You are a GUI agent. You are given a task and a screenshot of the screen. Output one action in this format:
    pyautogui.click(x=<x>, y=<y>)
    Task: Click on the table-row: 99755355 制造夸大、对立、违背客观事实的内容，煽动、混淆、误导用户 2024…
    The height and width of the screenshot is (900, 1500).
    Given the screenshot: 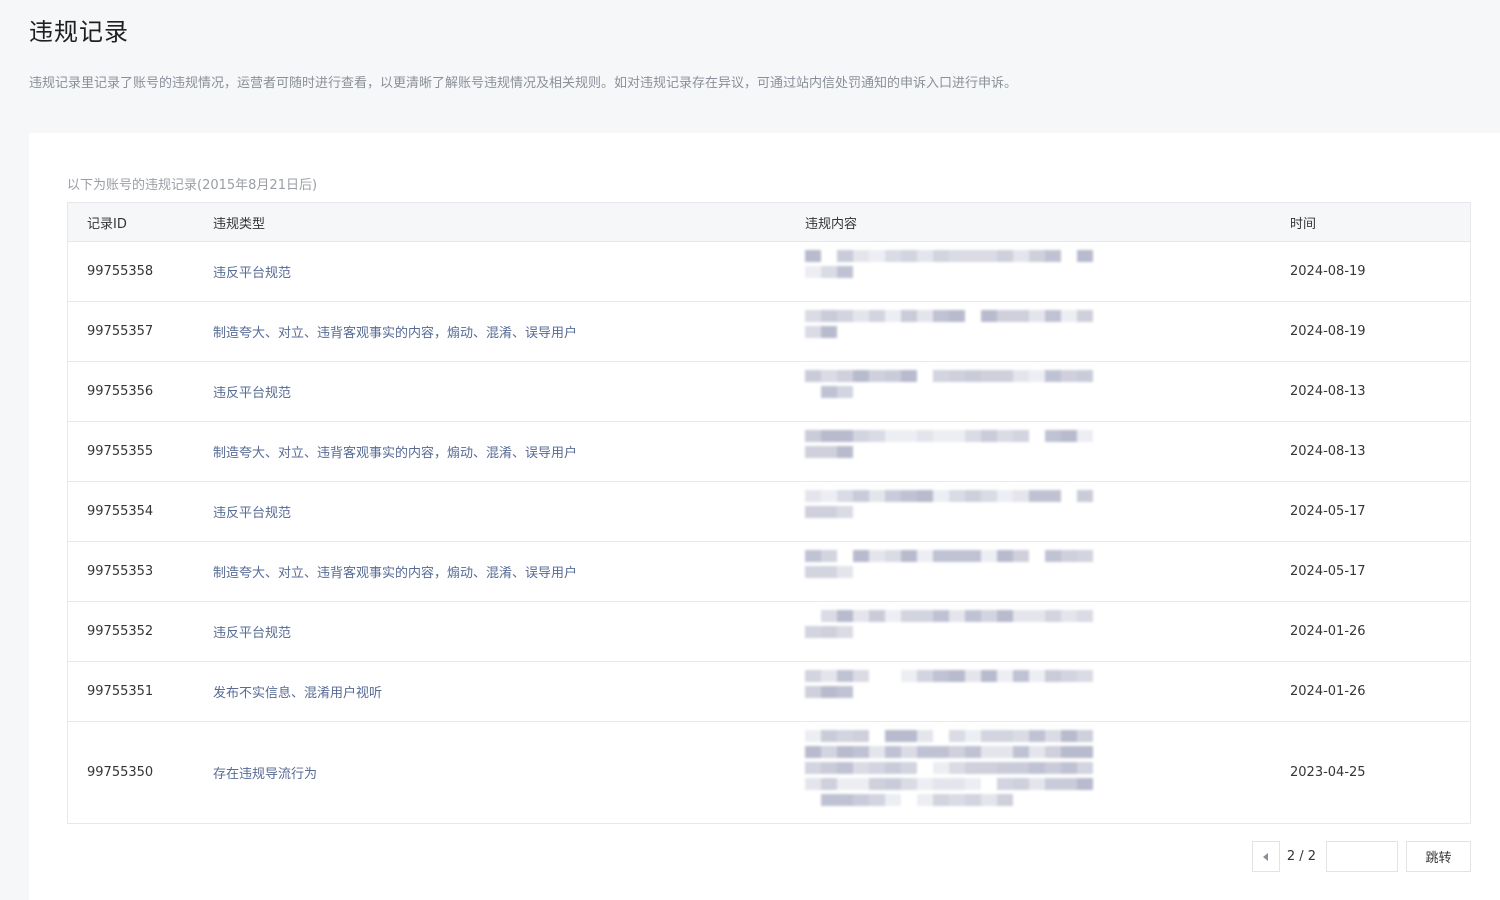 What is the action you would take?
    pyautogui.click(x=769, y=452)
    